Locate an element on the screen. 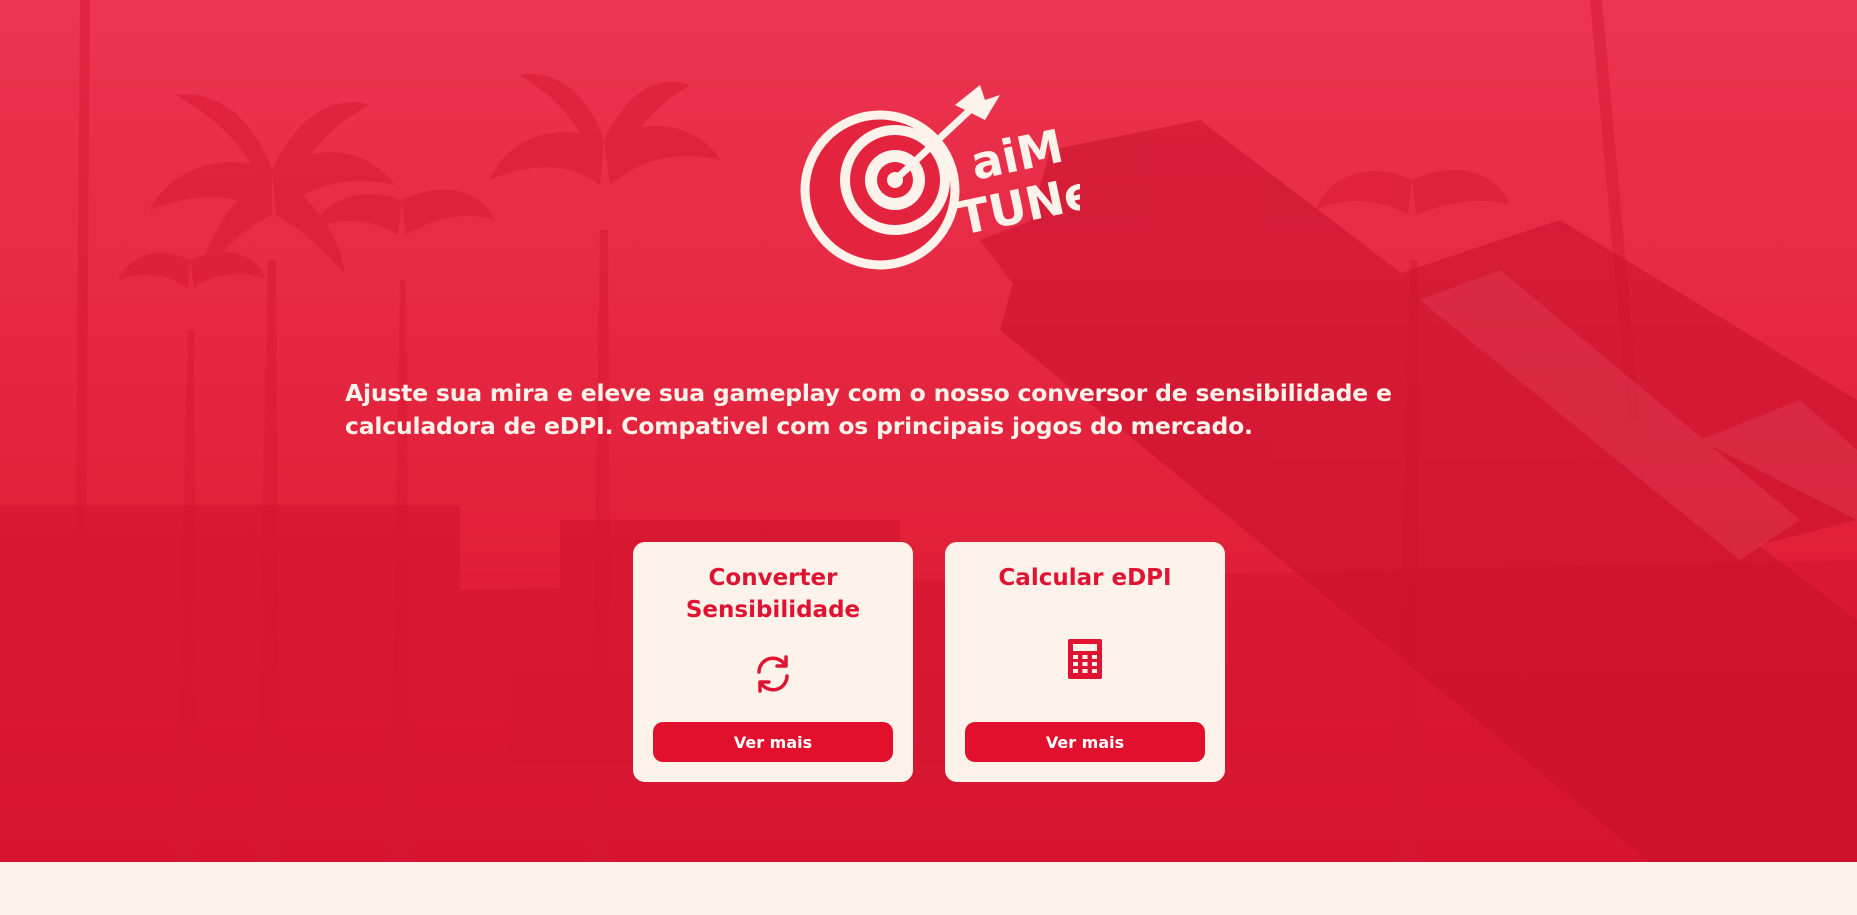 The image size is (1857, 915). convert-sensitivity-card: Converter Sensibilidade Ver mais is located at coordinates (773, 662).